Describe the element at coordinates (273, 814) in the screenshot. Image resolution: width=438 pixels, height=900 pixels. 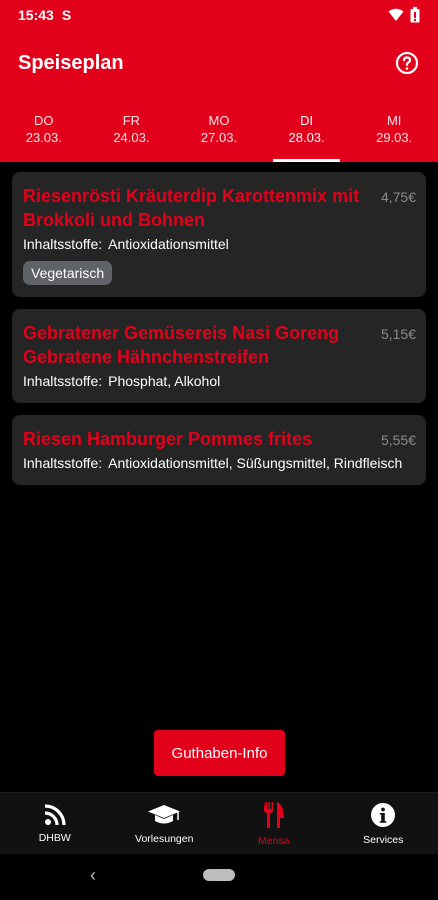
I see `fork-knife-icon` at that location.